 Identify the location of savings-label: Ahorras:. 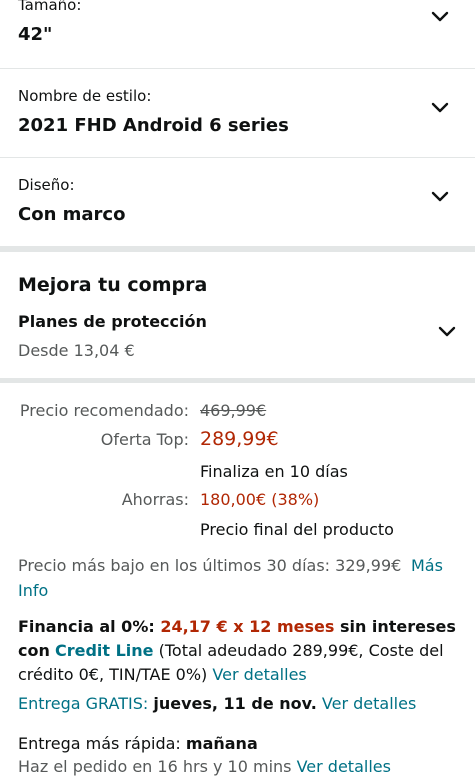
(155, 499).